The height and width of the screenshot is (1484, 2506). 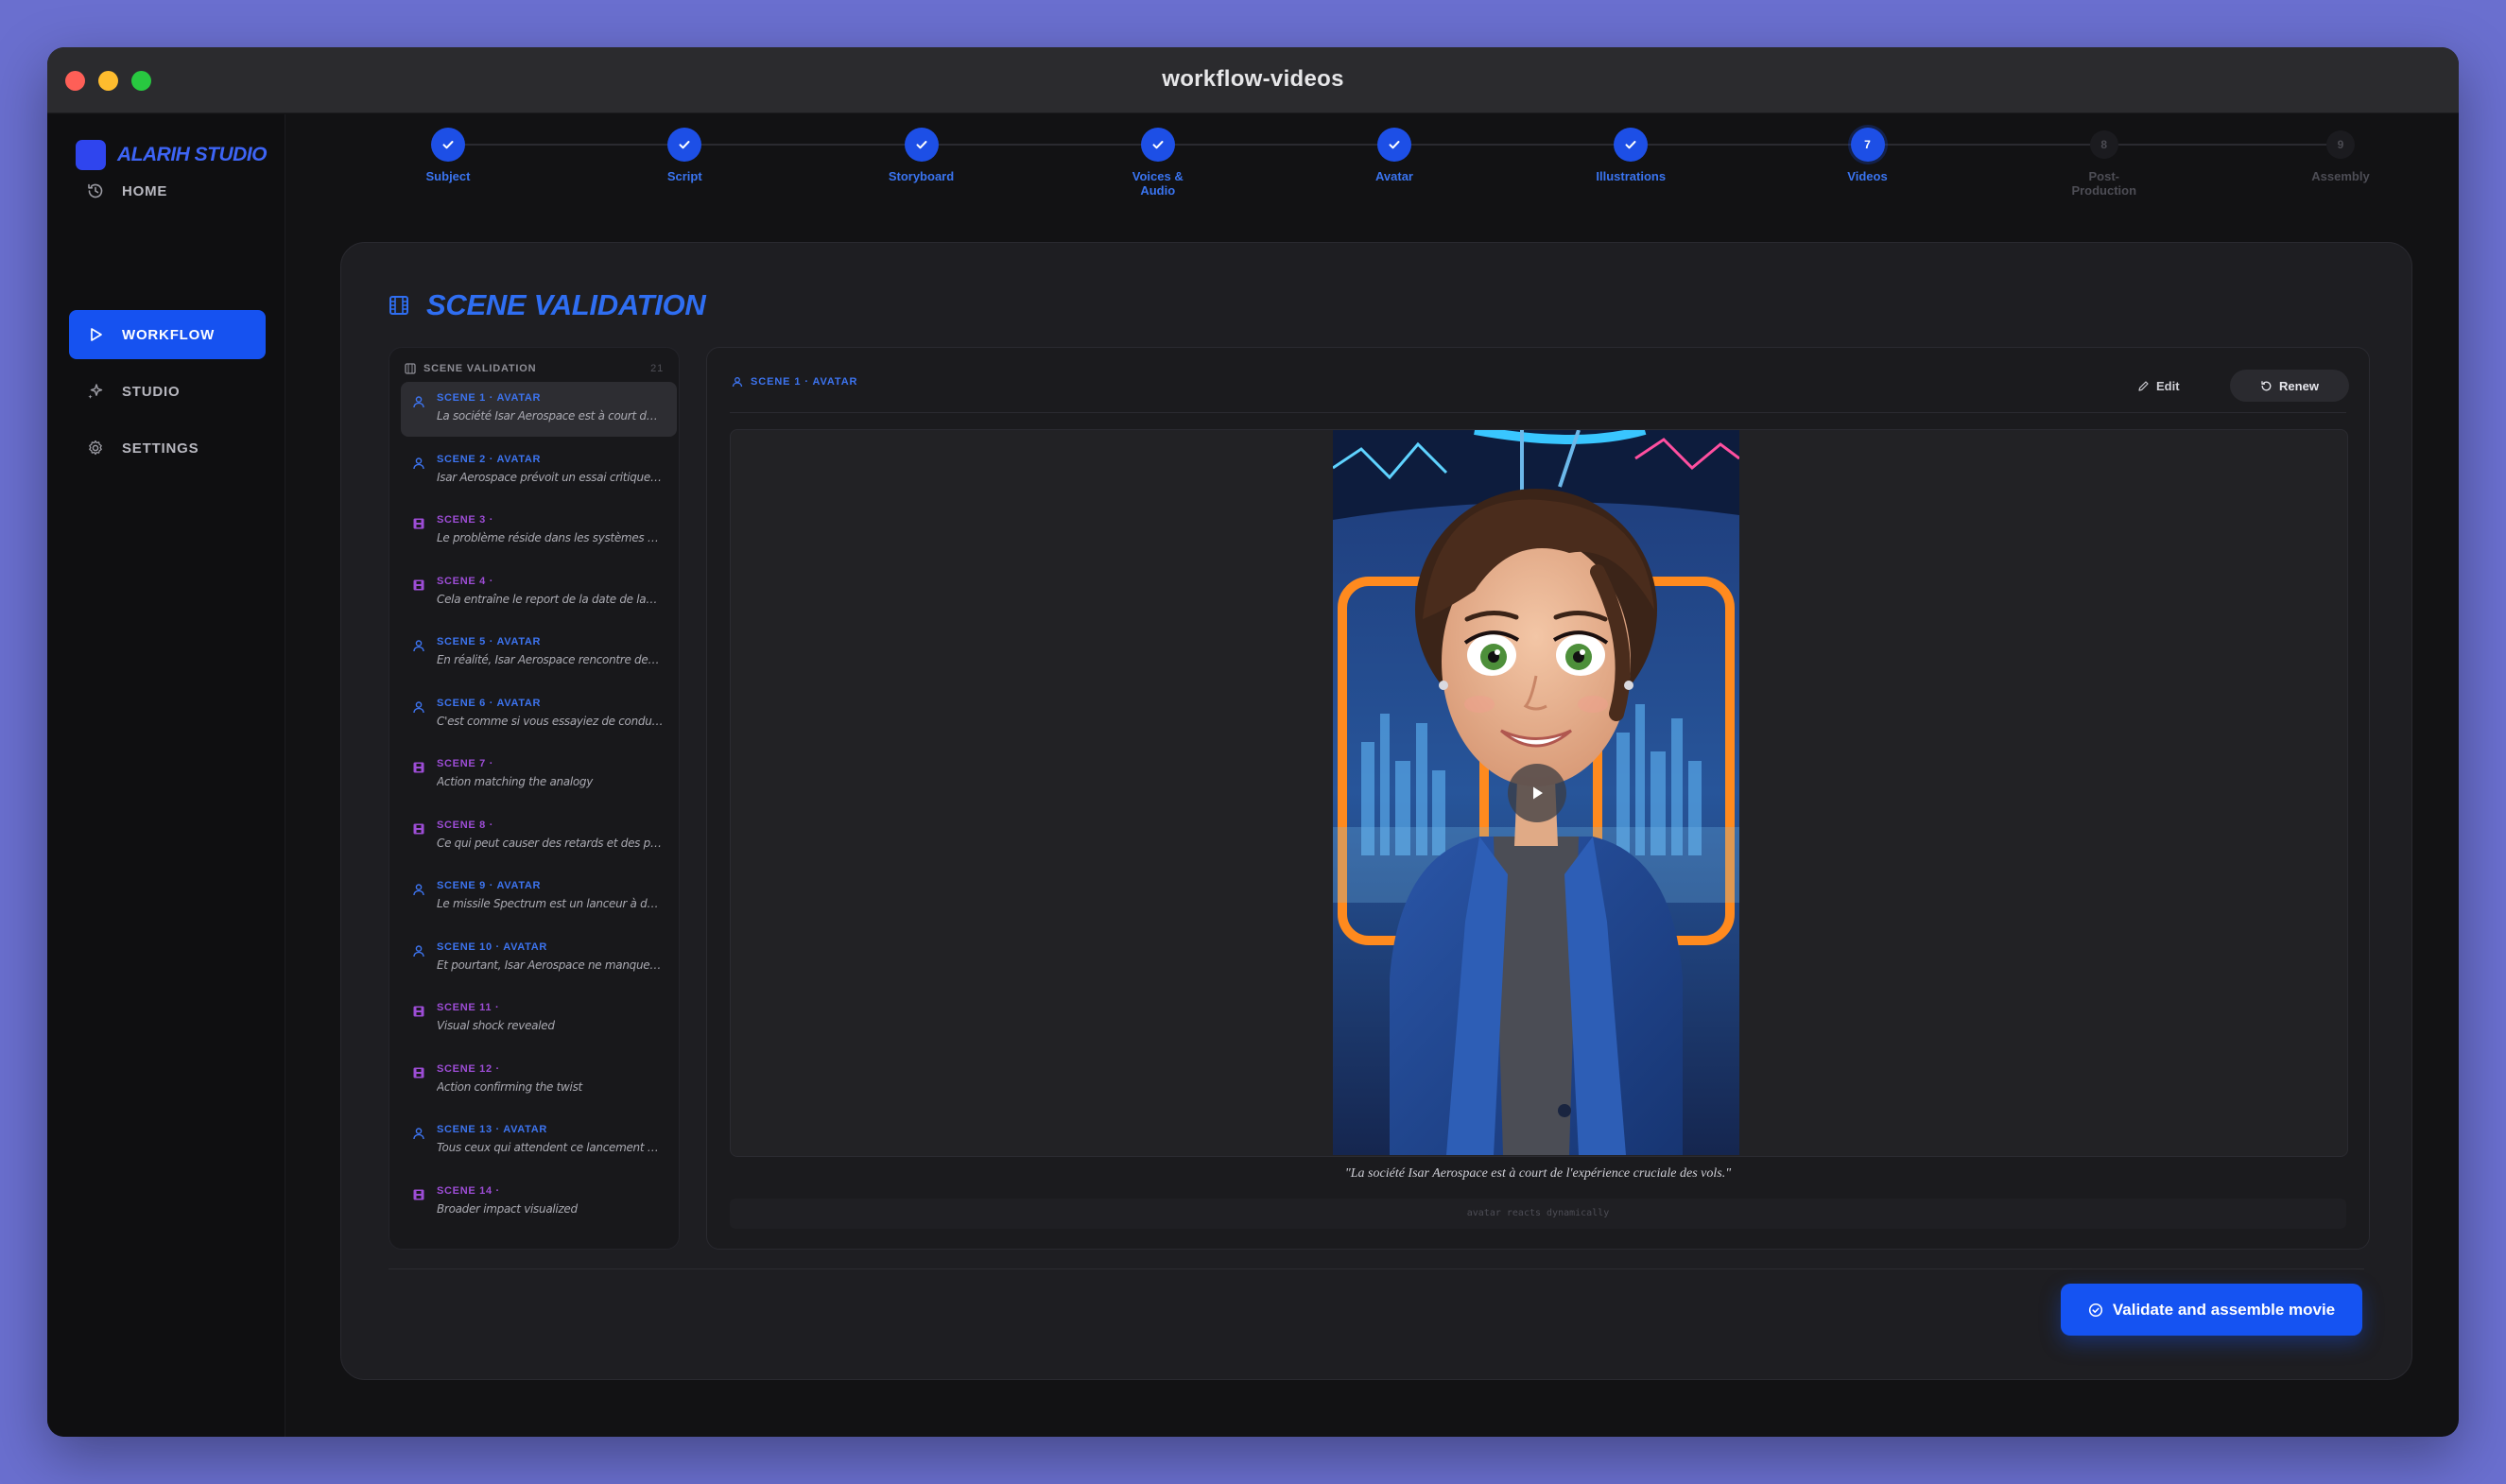 I want to click on step-label: Videos, so click(x=1867, y=176).